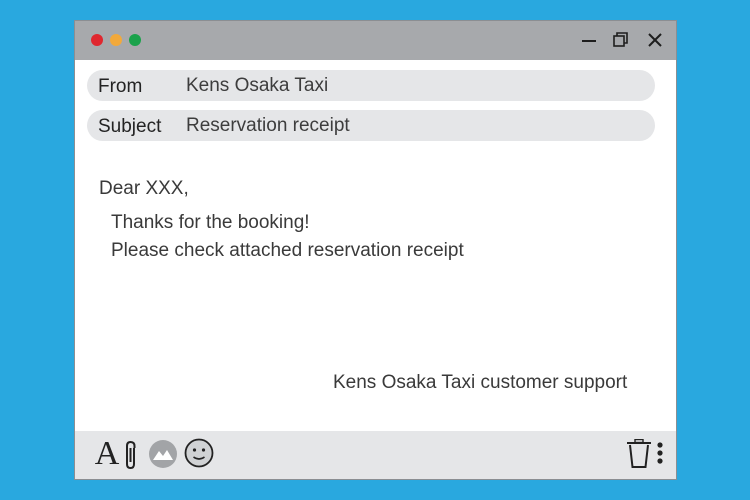 This screenshot has width=750, height=500. Describe the element at coordinates (162, 453) in the screenshot. I see `image-icon` at that location.